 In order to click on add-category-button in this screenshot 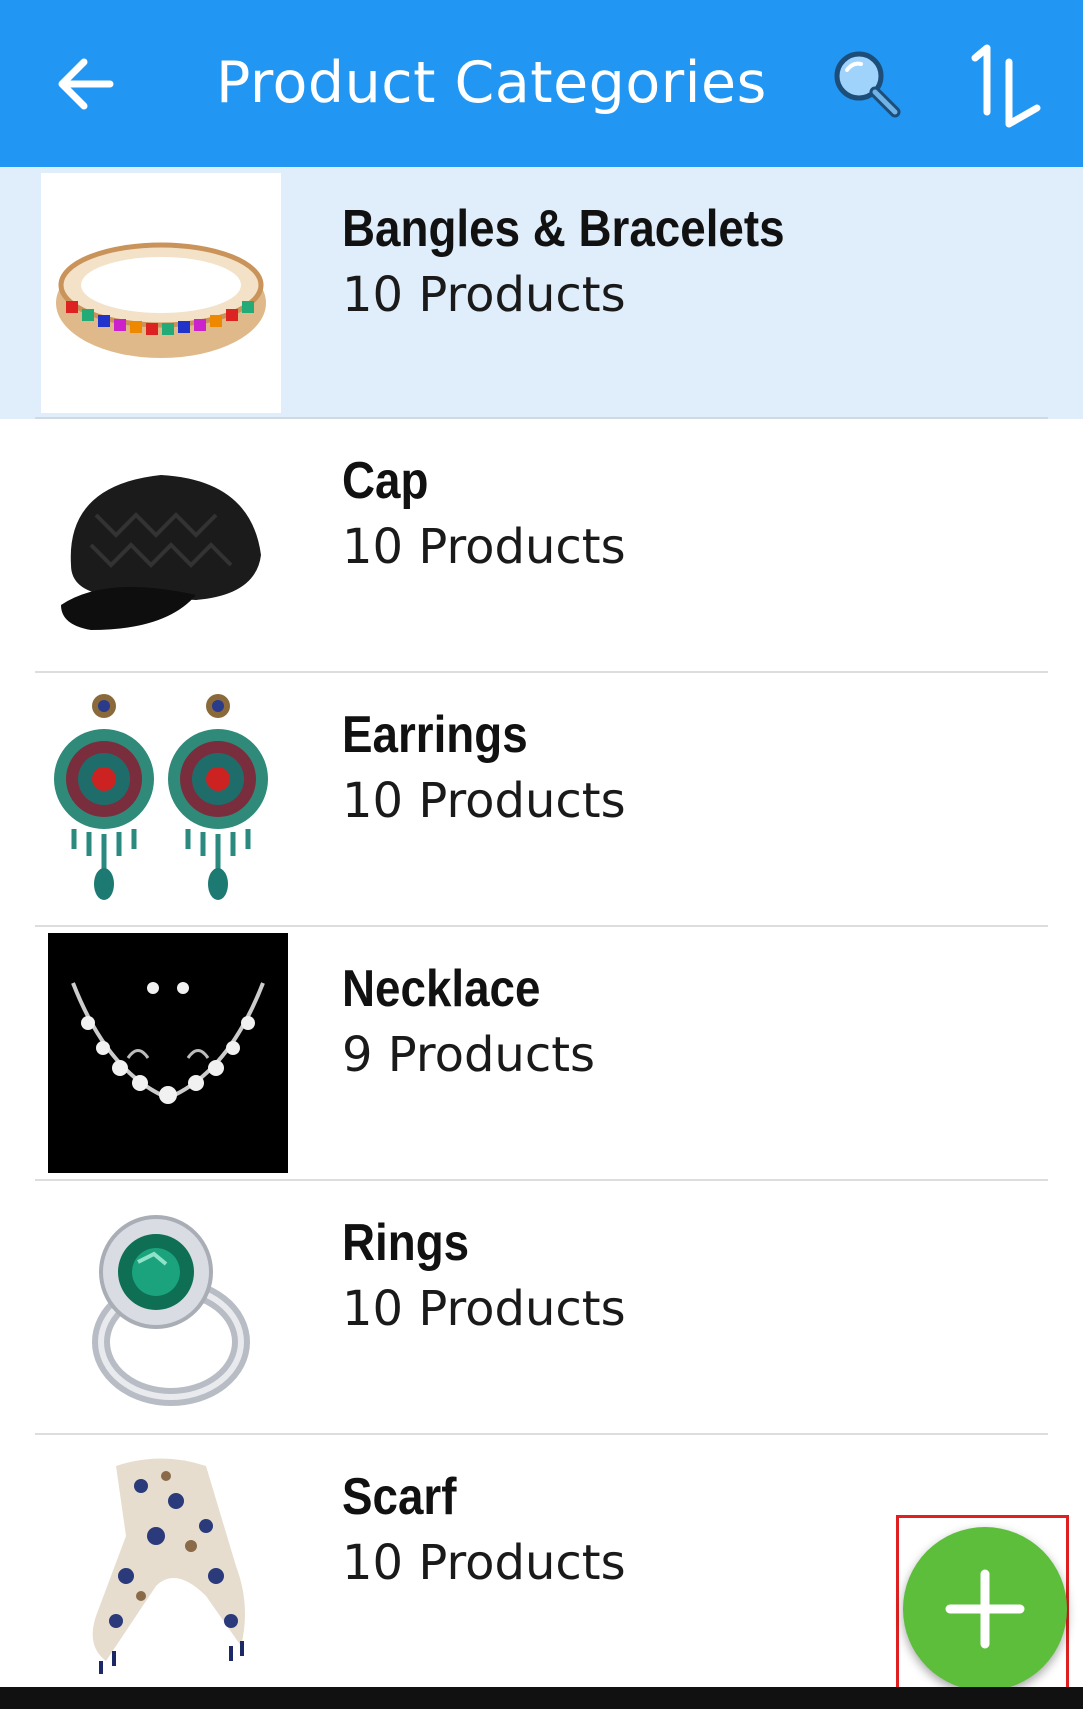, I will do `click(985, 1609)`.